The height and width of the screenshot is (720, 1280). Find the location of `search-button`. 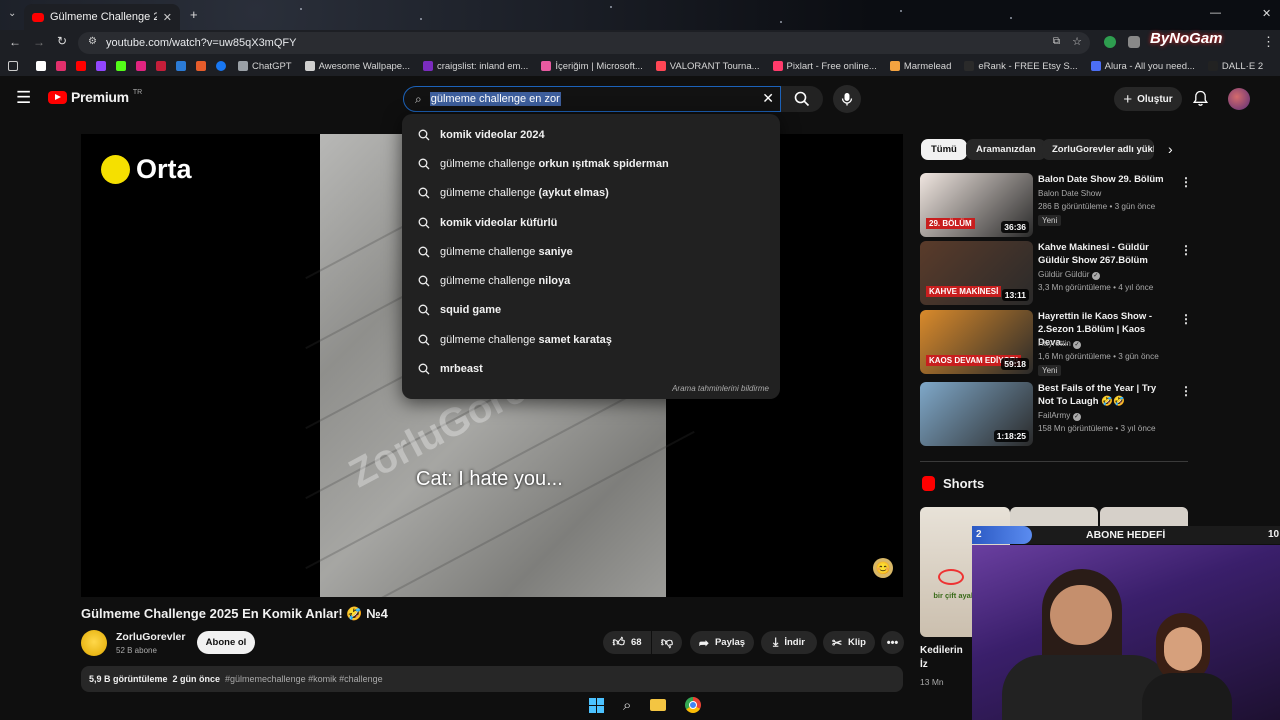

search-button is located at coordinates (802, 99).